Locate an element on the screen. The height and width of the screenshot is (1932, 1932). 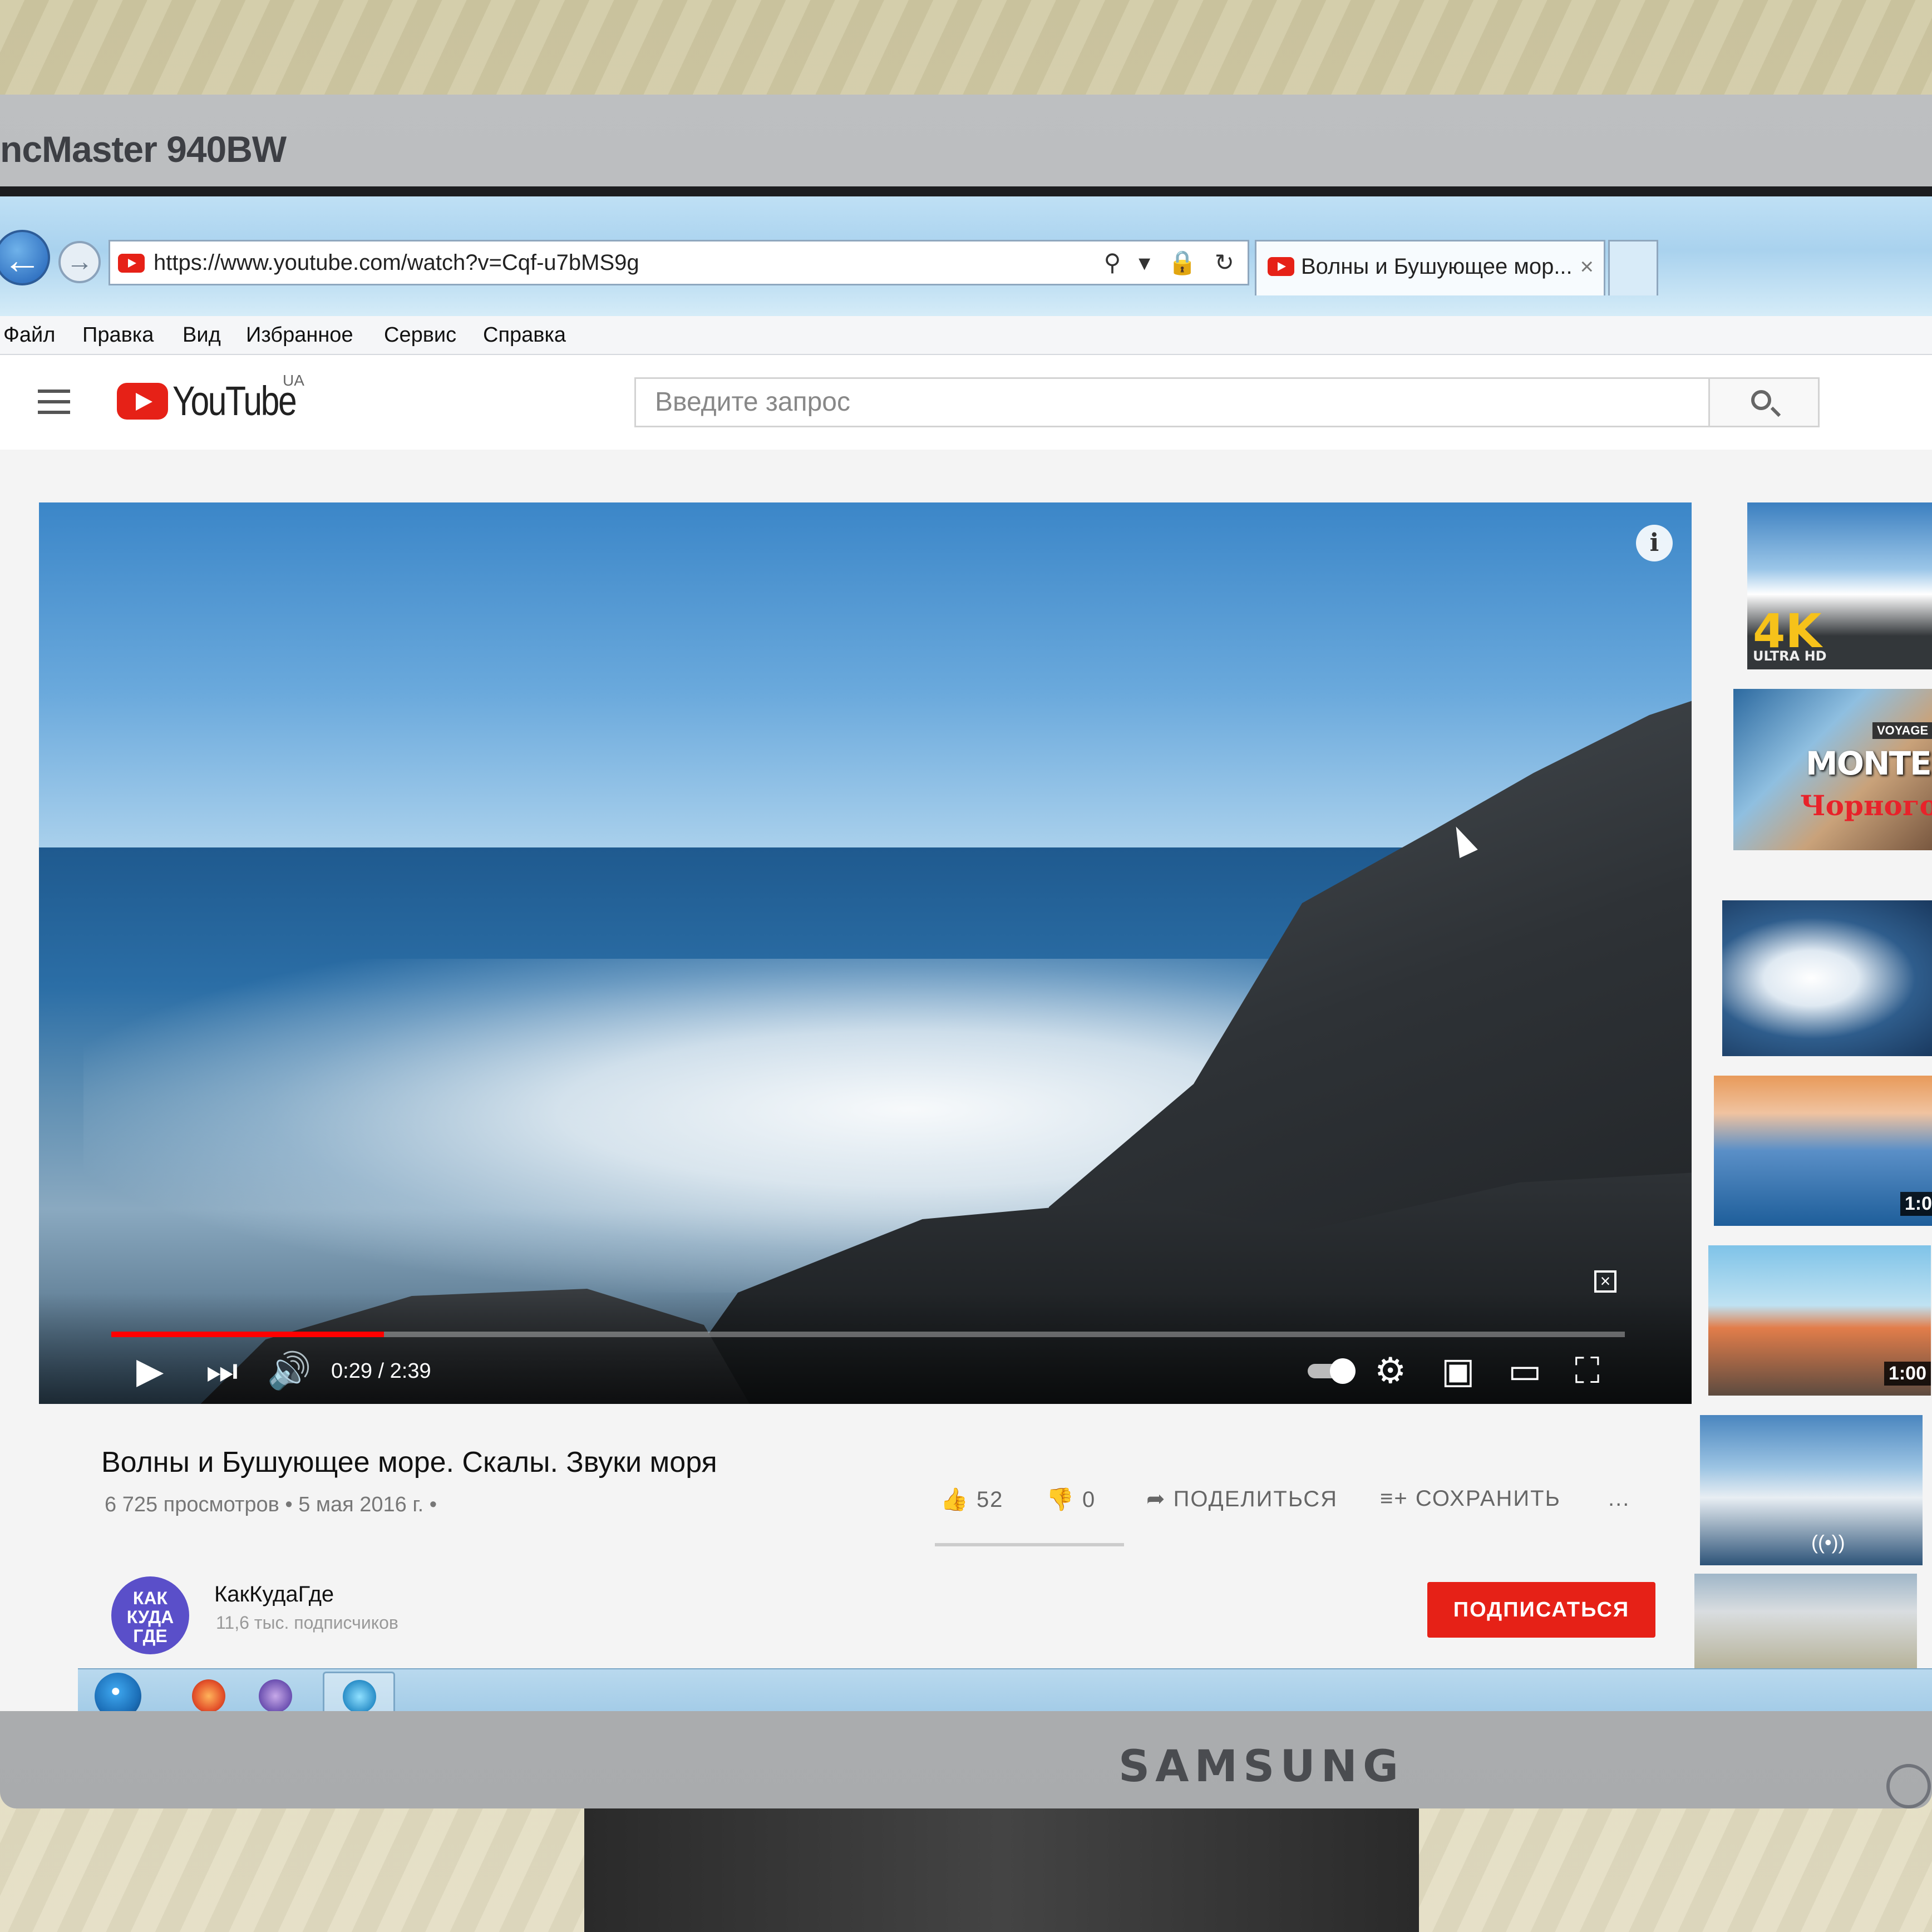
back-button: ← is located at coordinates (25, 257).